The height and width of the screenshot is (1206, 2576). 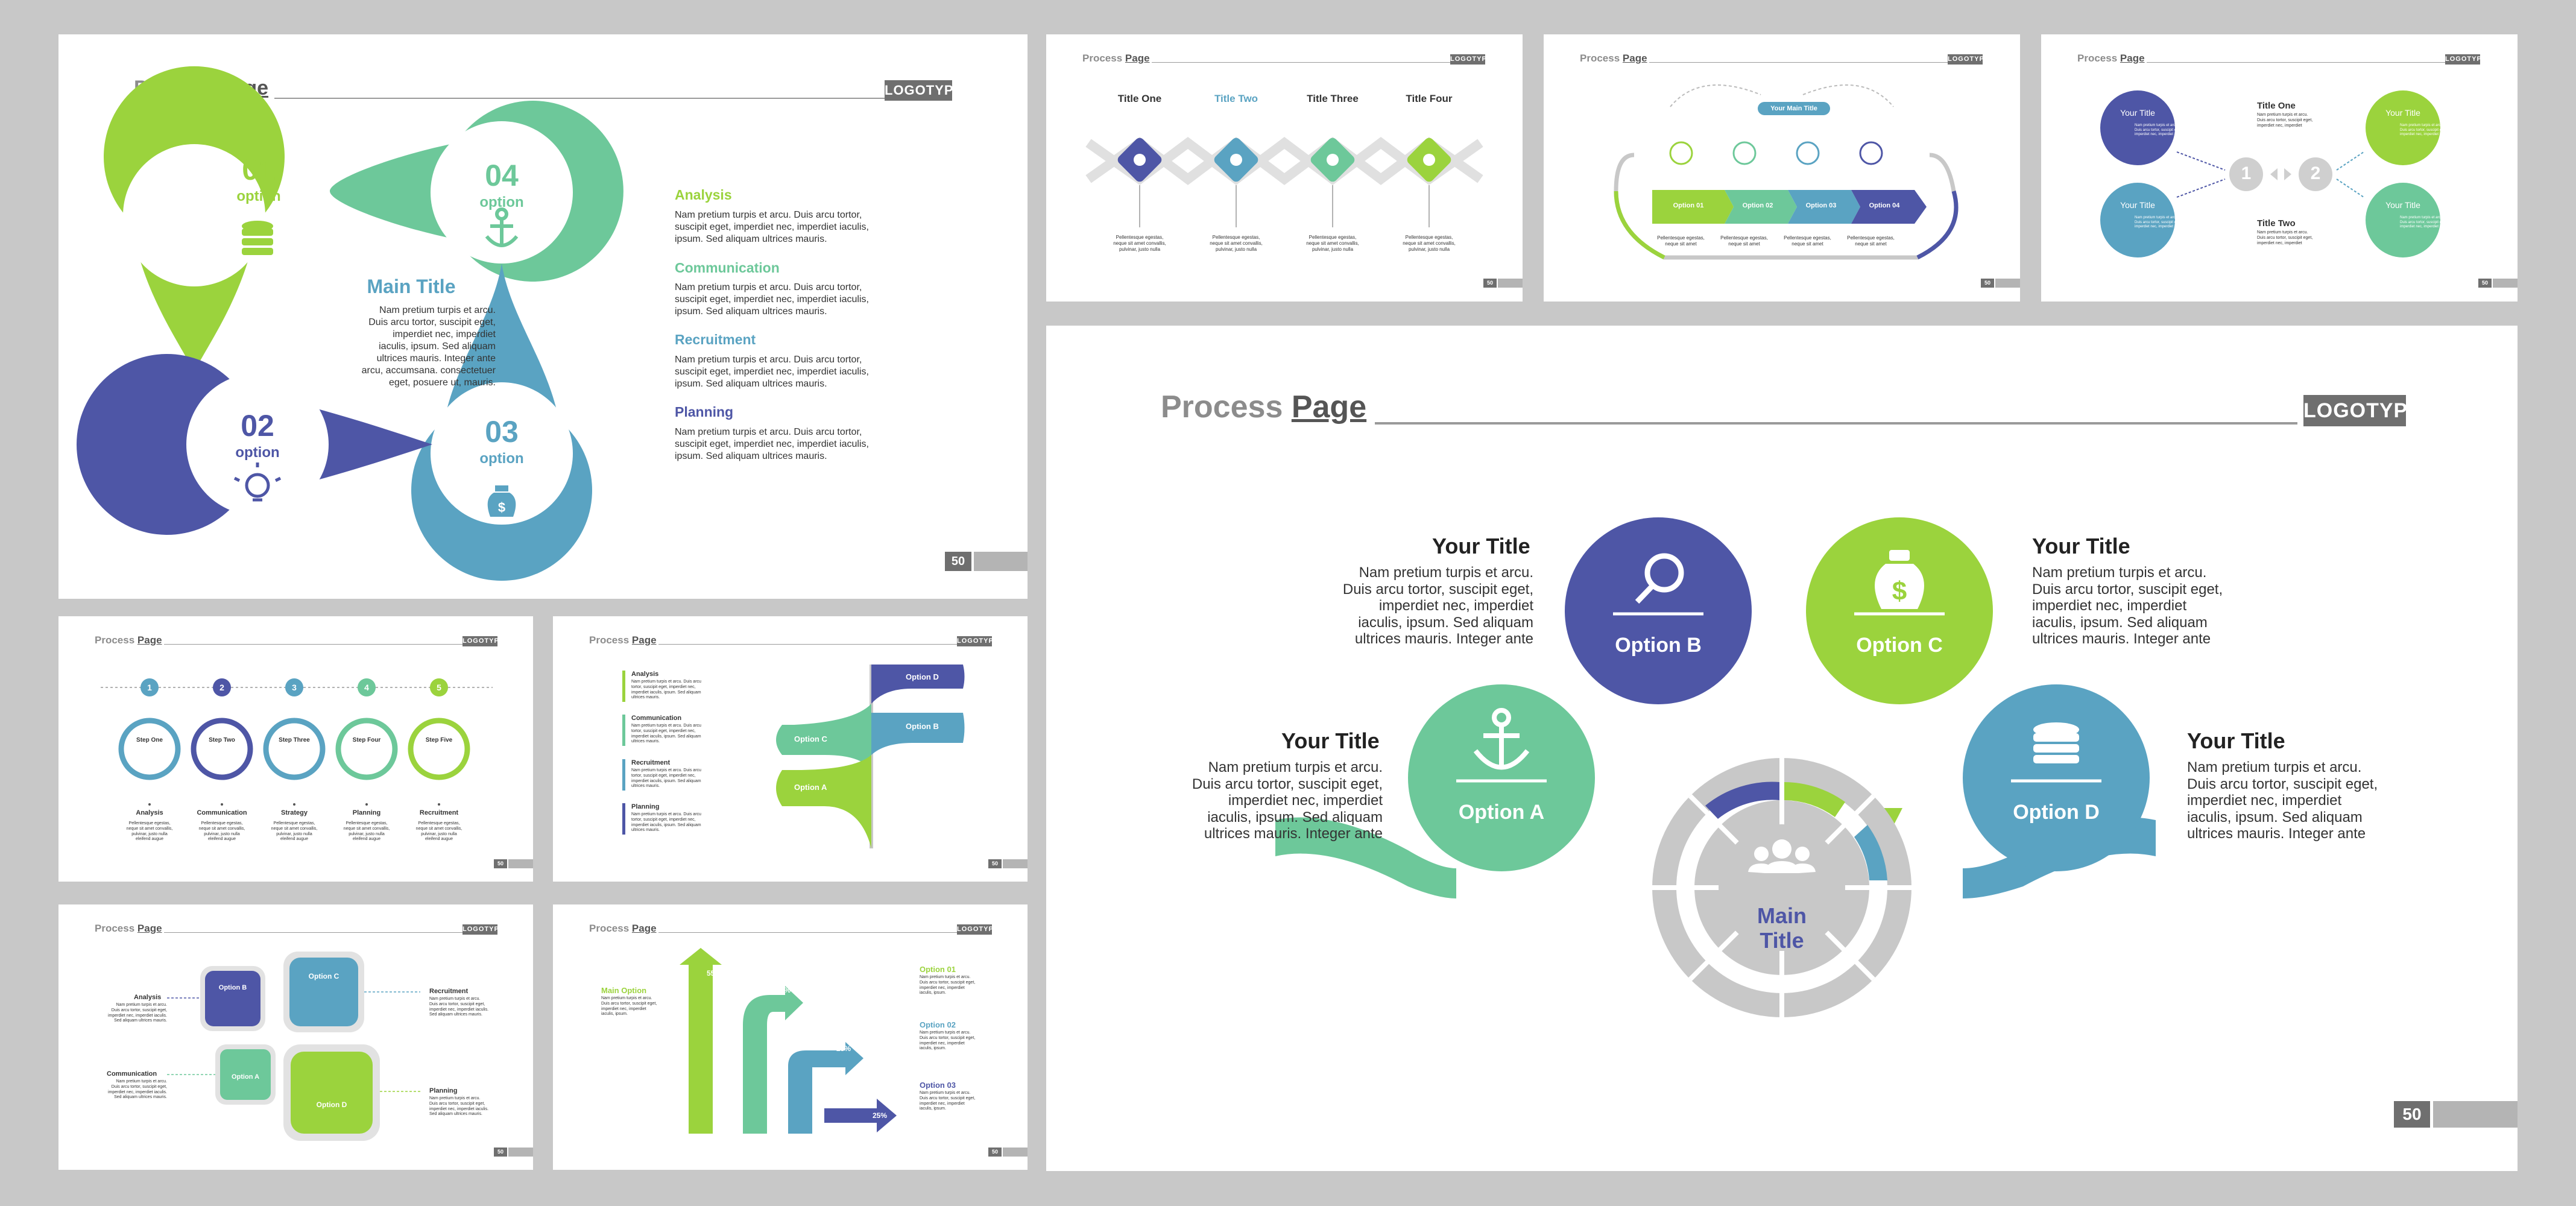 What do you see at coordinates (645, 806) in the screenshot?
I see `item-planning: Planning` at bounding box center [645, 806].